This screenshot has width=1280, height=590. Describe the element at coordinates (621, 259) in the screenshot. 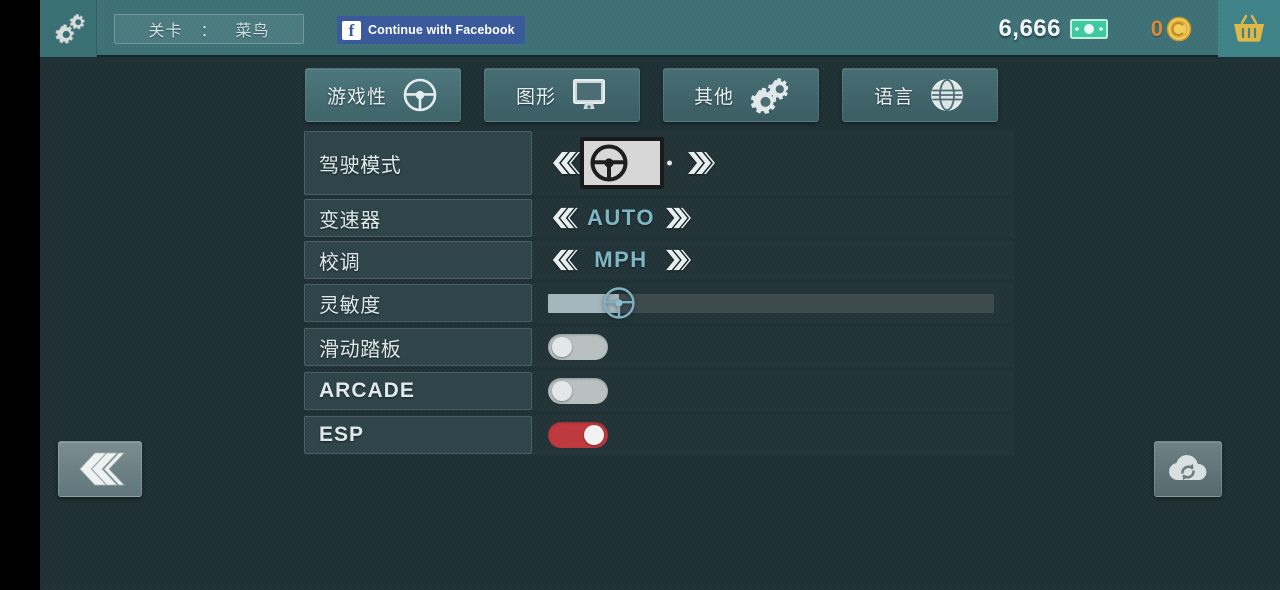

I see `calibration-value: MPH` at that location.